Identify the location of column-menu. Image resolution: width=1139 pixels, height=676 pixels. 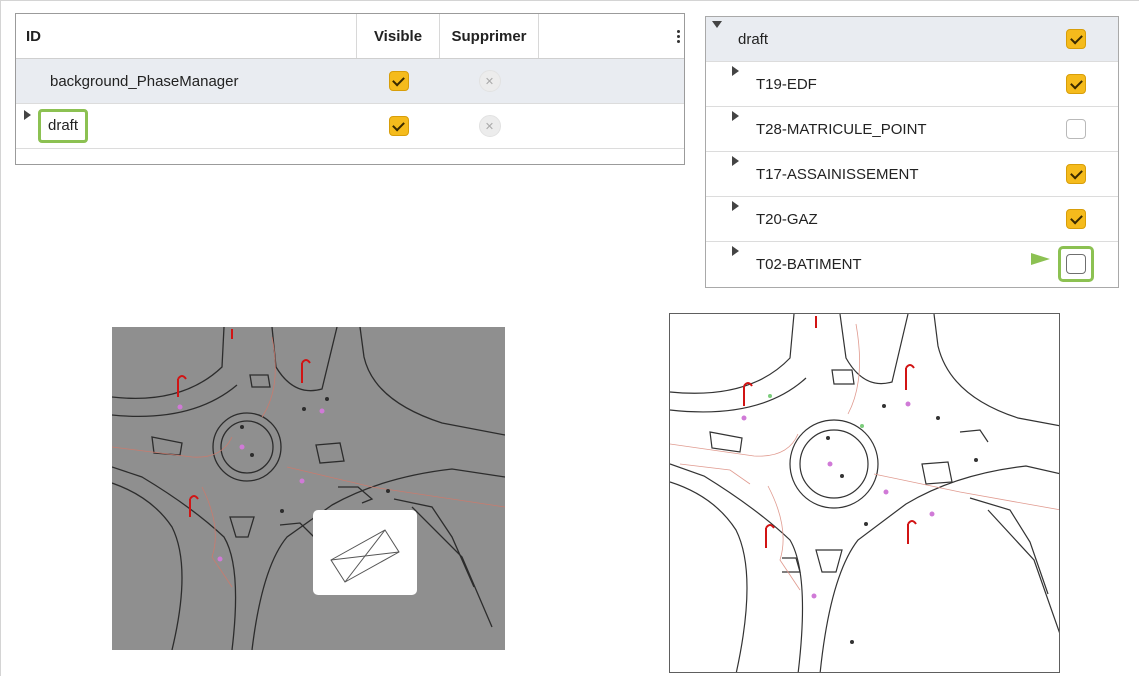
(611, 36).